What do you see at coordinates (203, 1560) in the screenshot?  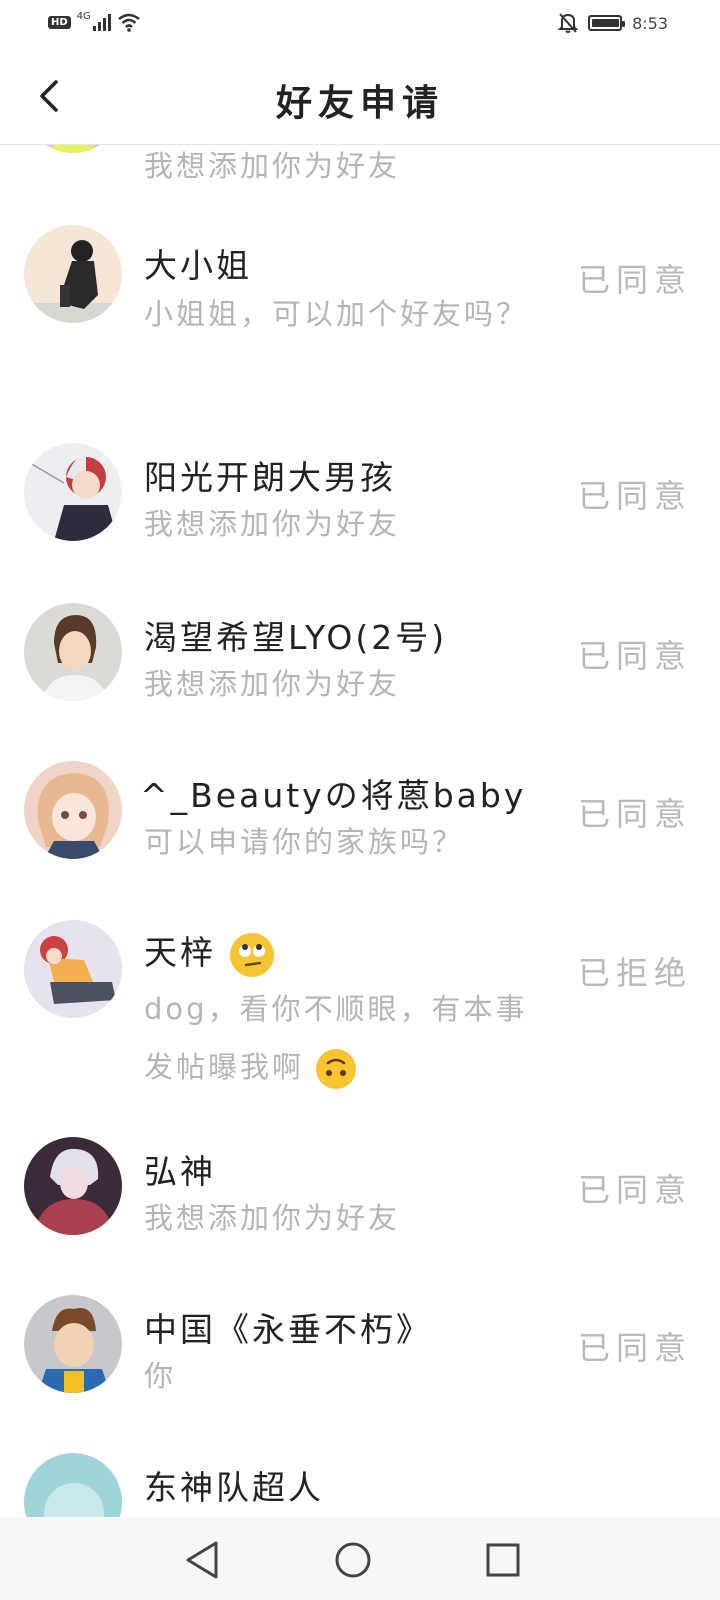 I see `triangle-back-icon` at bounding box center [203, 1560].